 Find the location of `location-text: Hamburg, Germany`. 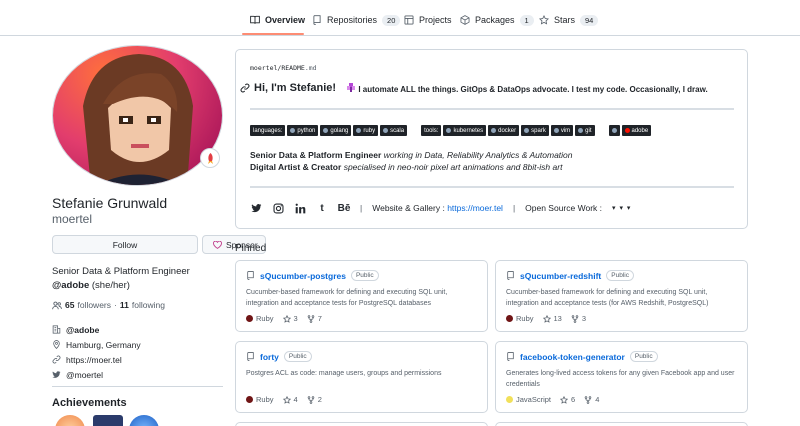

location-text: Hamburg, Germany is located at coordinates (103, 344).